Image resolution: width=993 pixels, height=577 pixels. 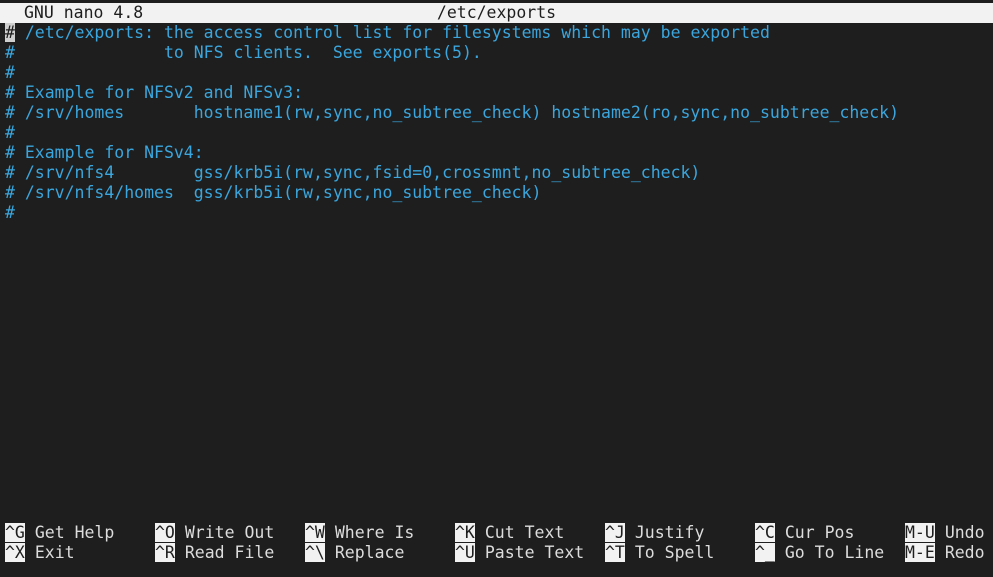 I want to click on file-name: /etc/exports, so click(x=496, y=12).